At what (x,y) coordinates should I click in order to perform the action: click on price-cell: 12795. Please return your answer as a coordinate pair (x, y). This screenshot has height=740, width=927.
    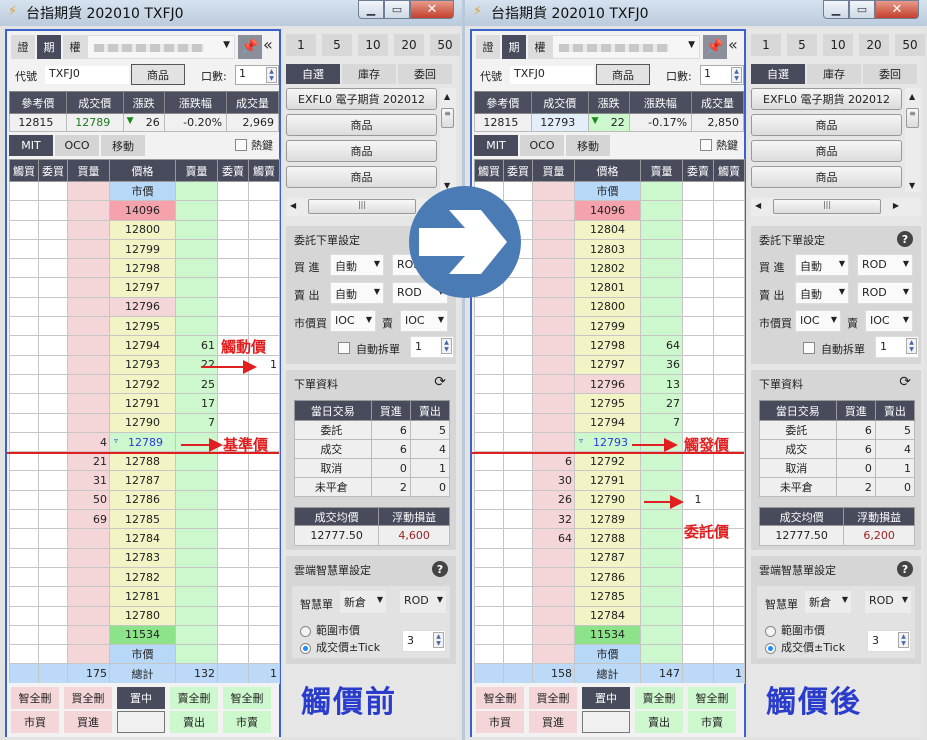
    Looking at the image, I should click on (142, 326).